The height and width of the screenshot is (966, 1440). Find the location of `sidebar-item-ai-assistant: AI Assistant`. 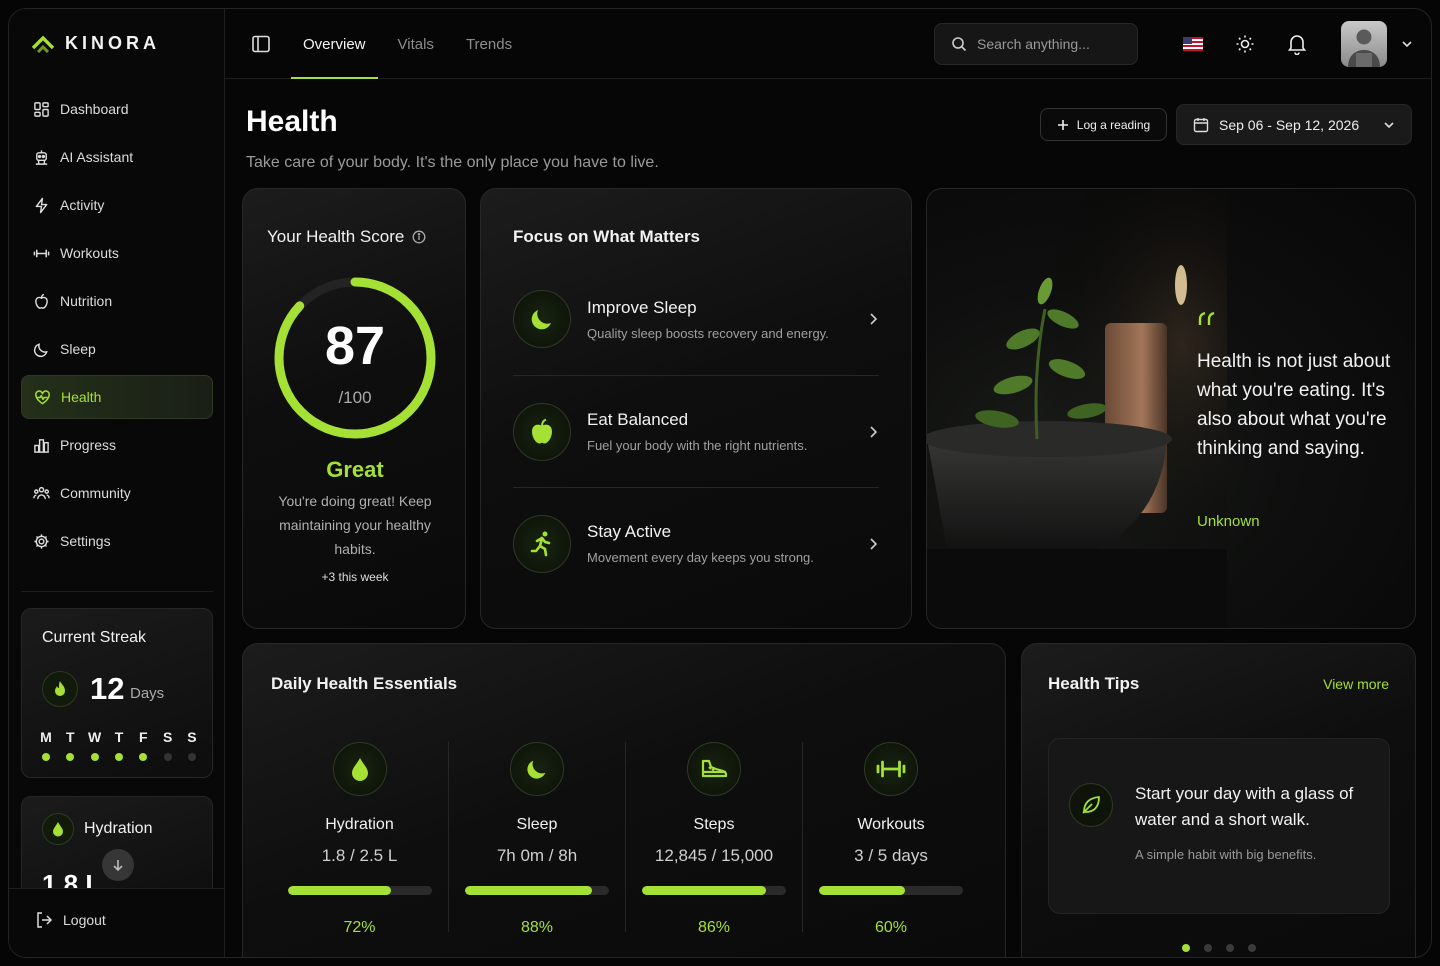

sidebar-item-ai-assistant: AI Assistant is located at coordinates (117, 157).